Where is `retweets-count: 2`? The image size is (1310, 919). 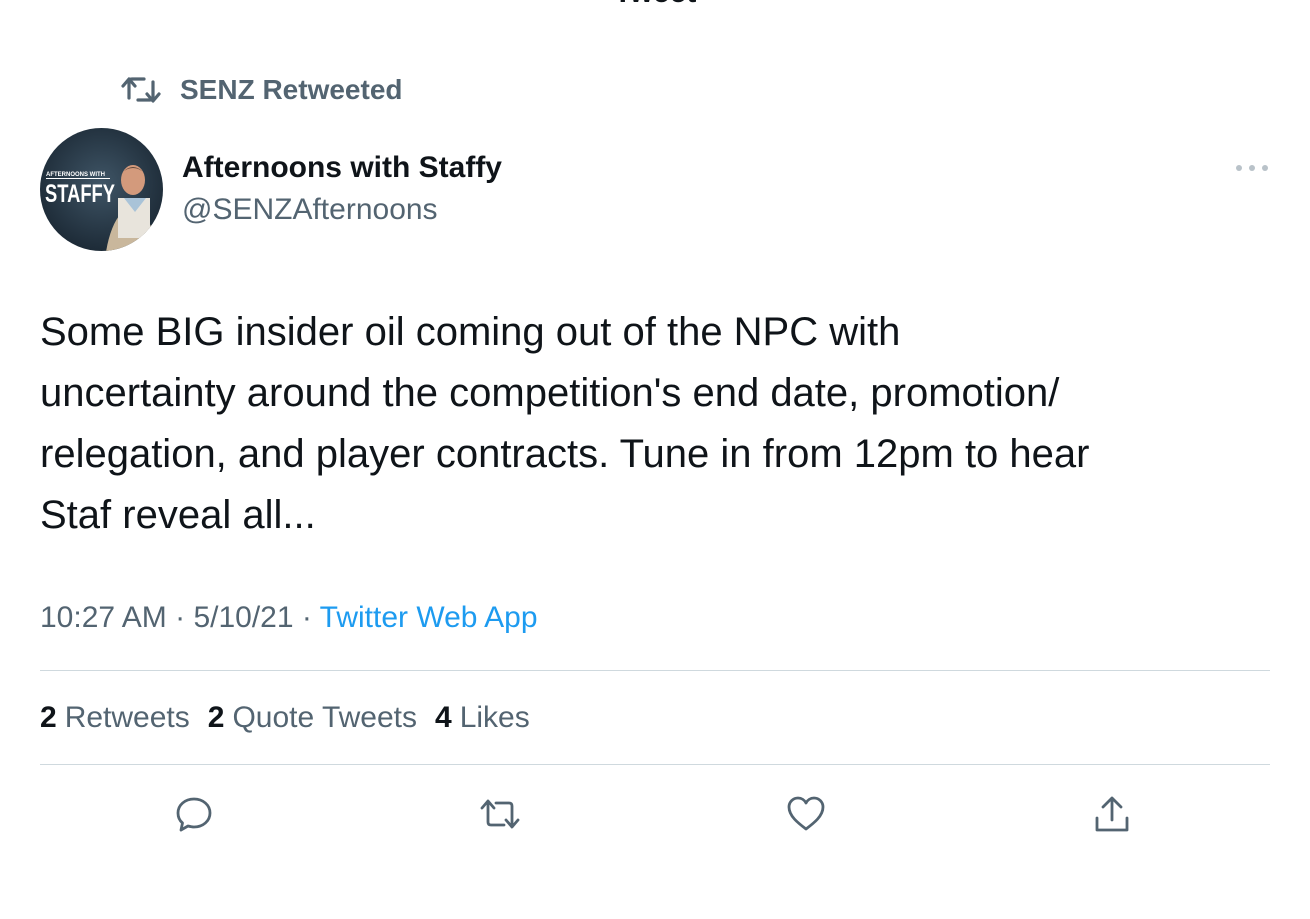
retweets-count: 2 is located at coordinates (48, 717).